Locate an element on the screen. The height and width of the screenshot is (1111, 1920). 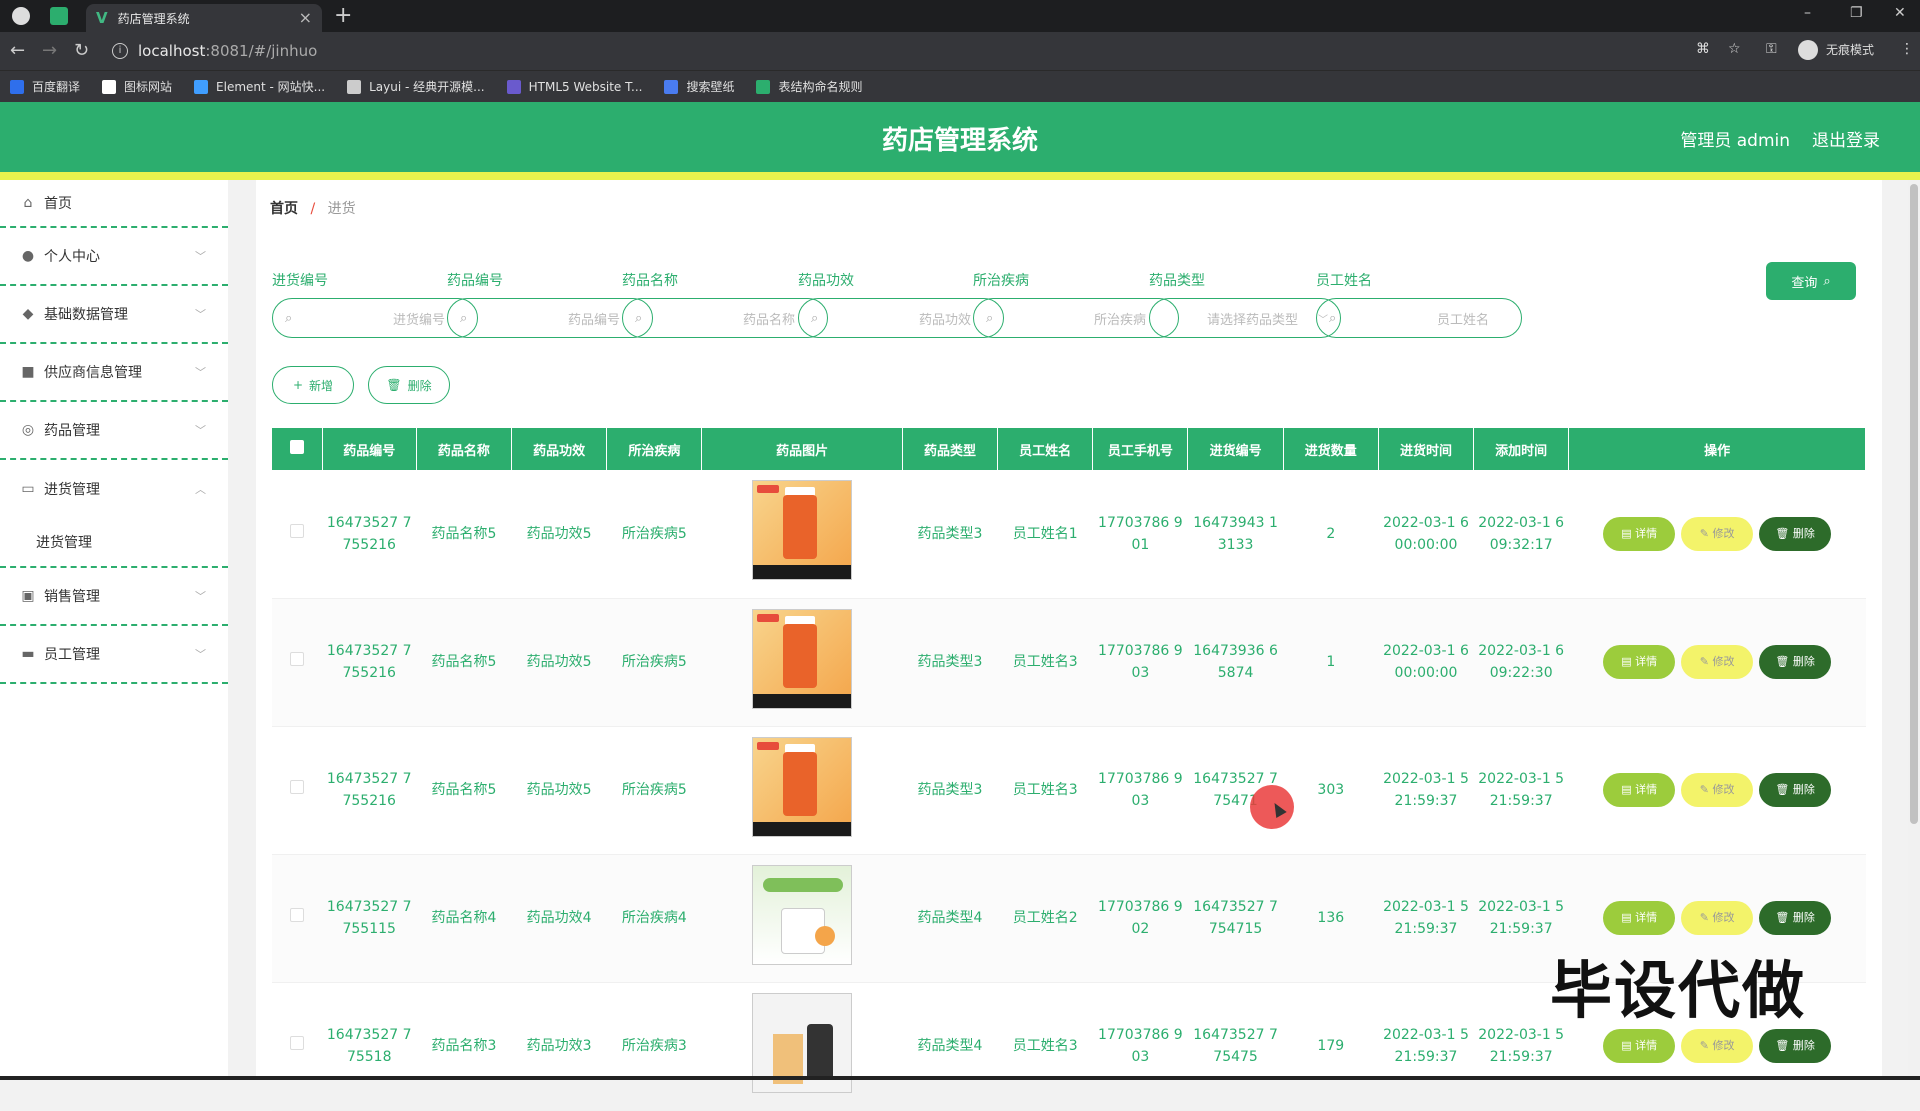
bookmark-item: 搜索壁纸 is located at coordinates (699, 86).